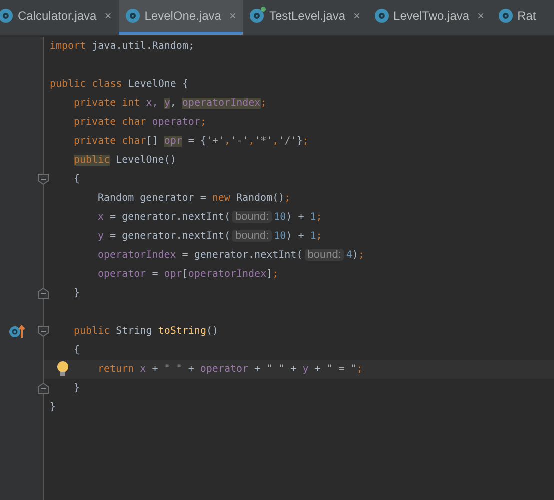 The image size is (554, 500). Describe the element at coordinates (210, 218) in the screenshot. I see `code-line: x = generator.nextInt( bound: 10) + 1;` at that location.